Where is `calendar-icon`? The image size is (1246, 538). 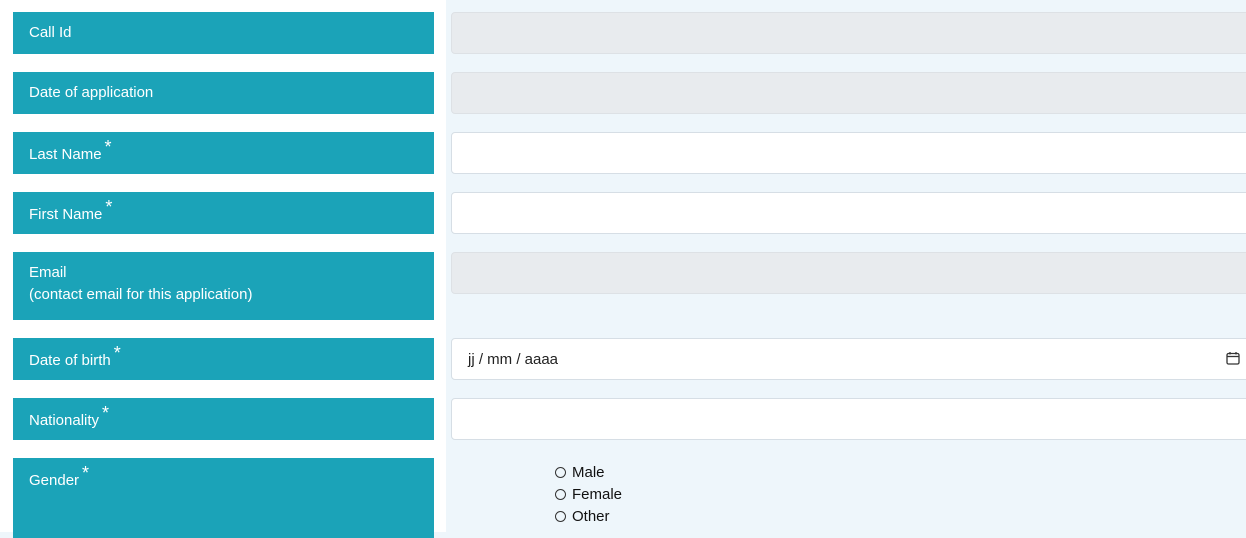
calendar-icon is located at coordinates (1233, 360).